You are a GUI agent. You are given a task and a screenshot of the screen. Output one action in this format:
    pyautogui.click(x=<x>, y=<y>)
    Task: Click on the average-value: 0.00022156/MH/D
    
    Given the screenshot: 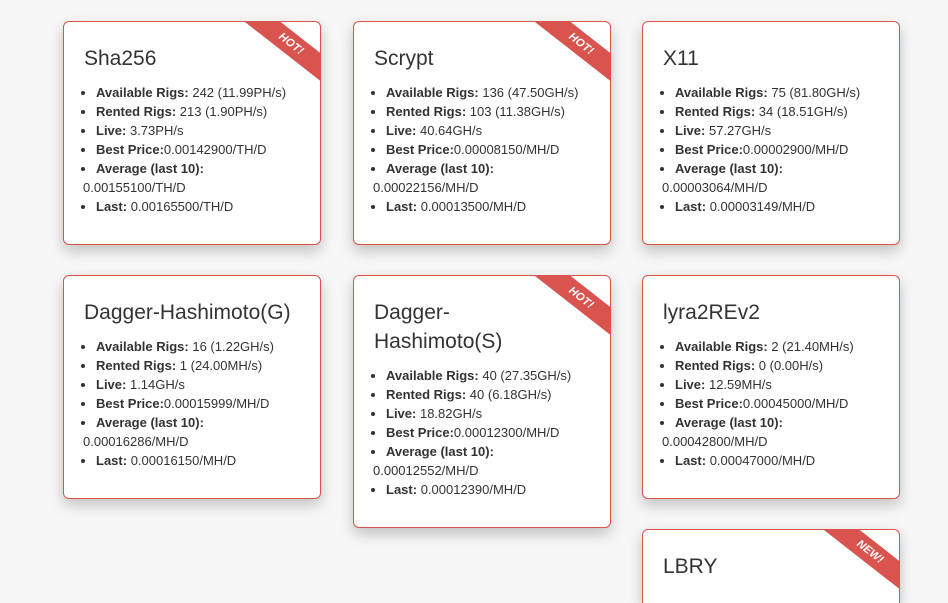 What is the action you would take?
    pyautogui.click(x=426, y=187)
    